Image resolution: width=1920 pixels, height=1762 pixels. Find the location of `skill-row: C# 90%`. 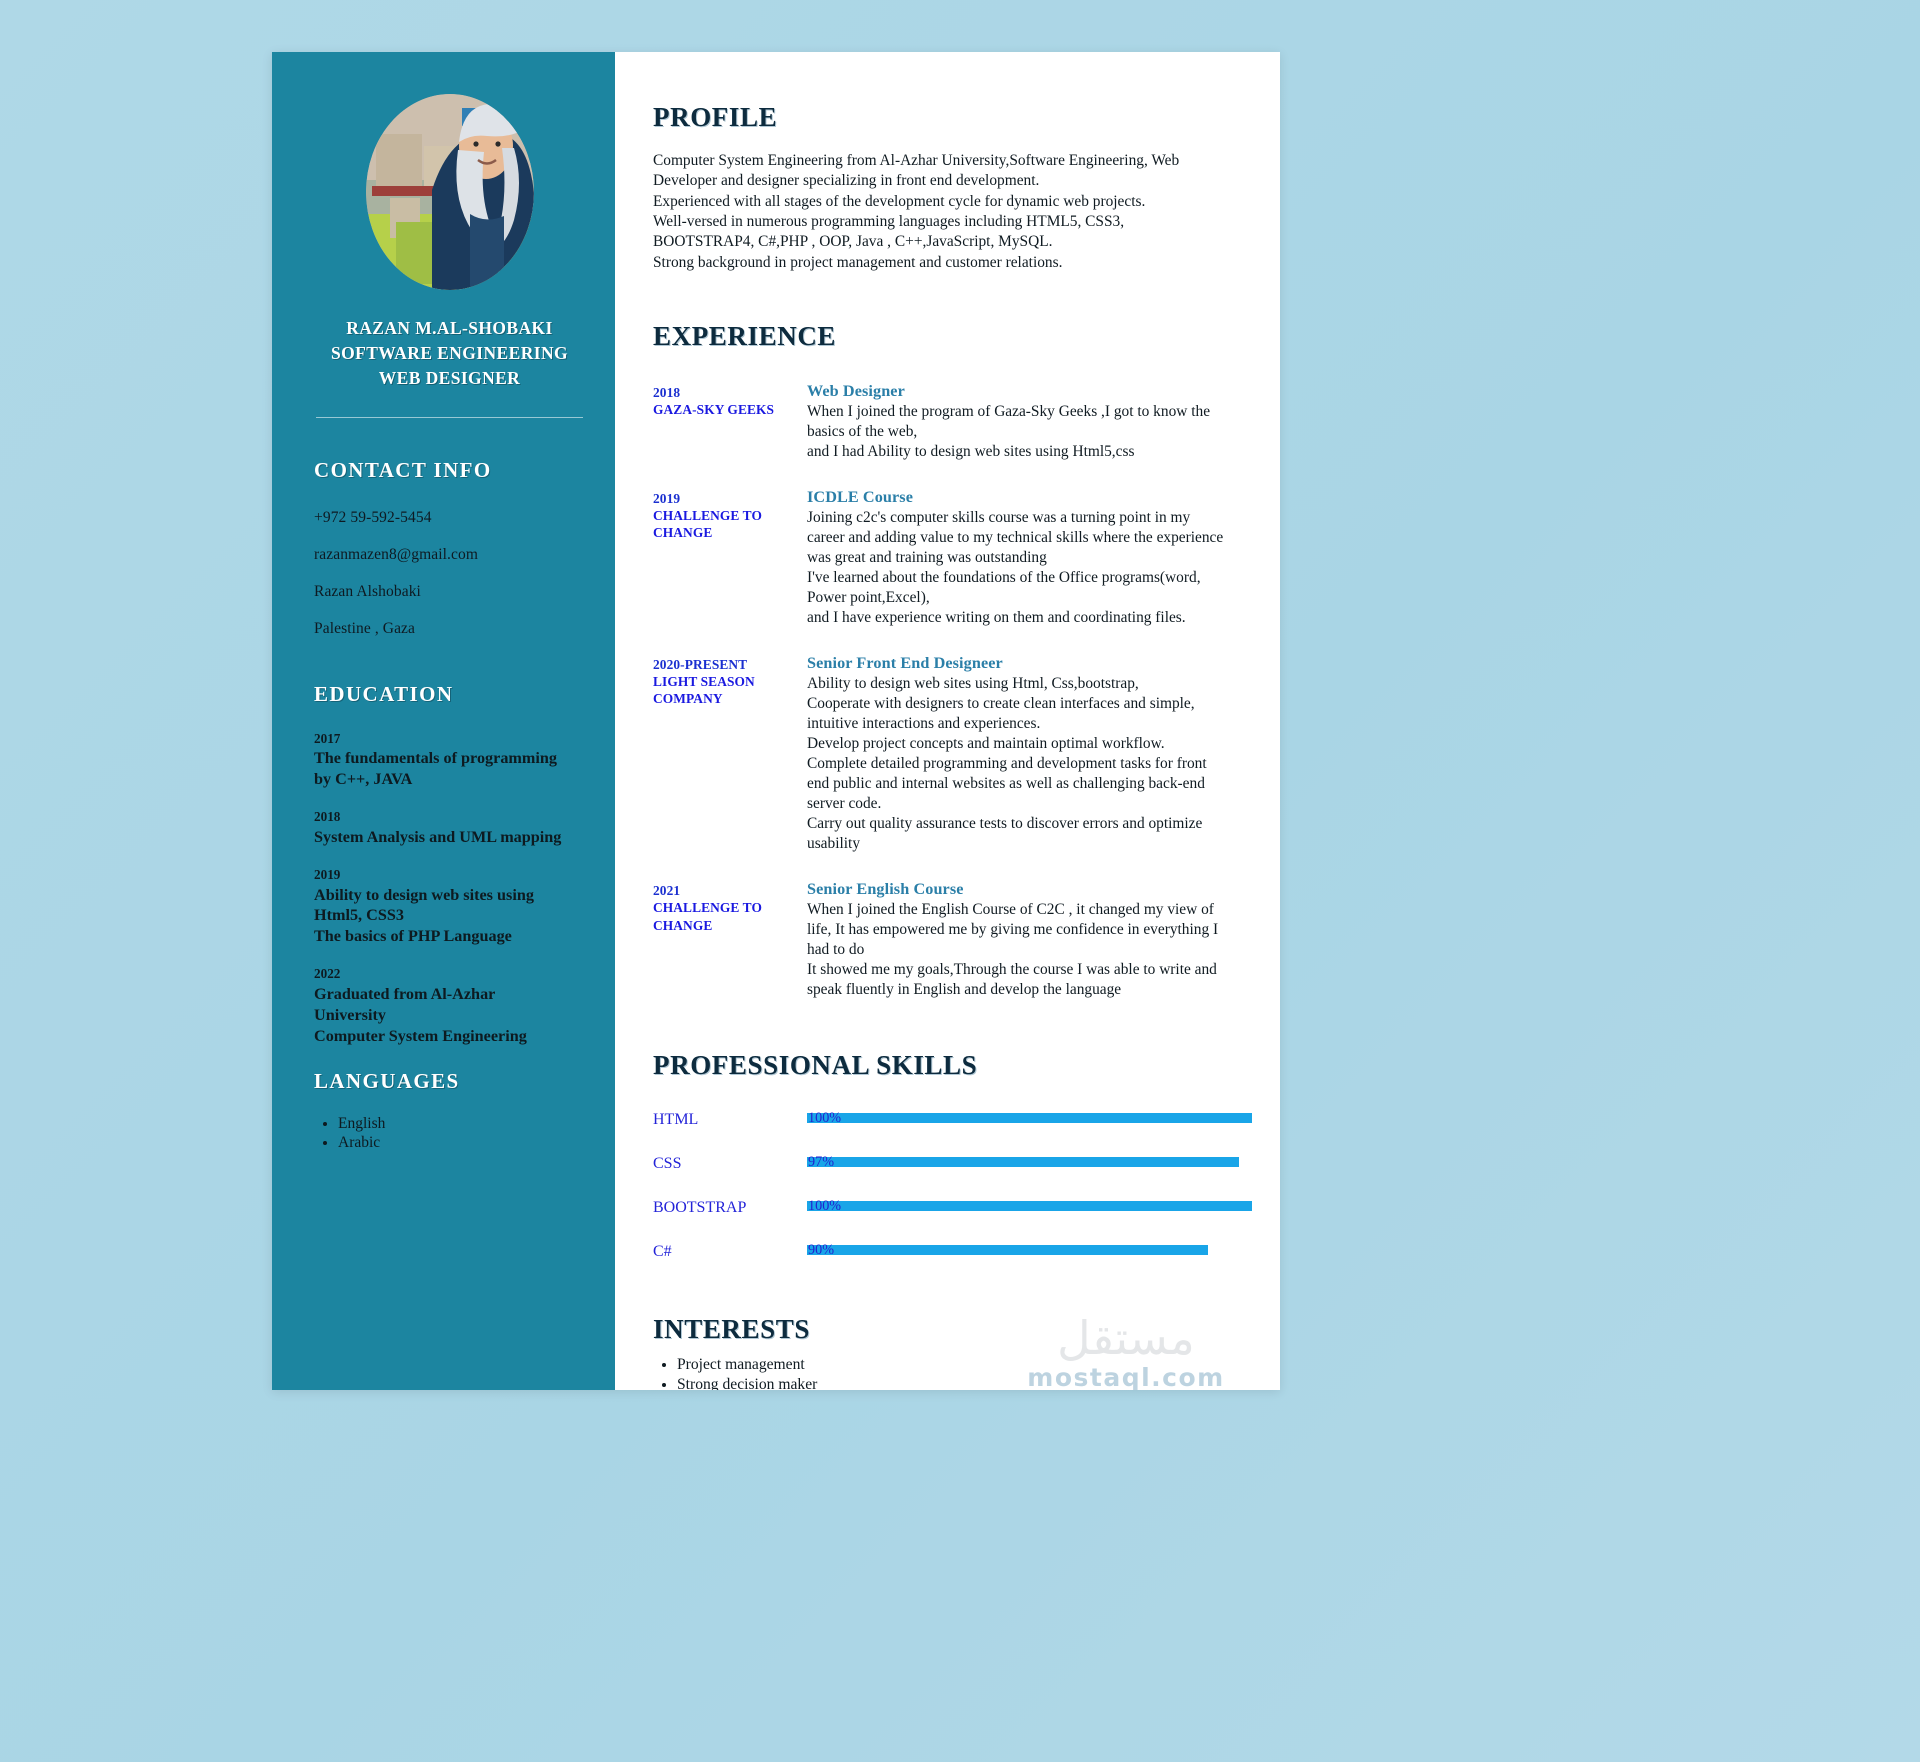

skill-row: C# 90% is located at coordinates (952, 1251).